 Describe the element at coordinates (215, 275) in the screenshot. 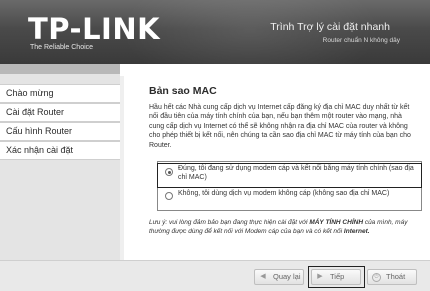

I see `wizard-footer: ◀ Quay lại ▶ Tiếp ⏻ Thoát` at that location.